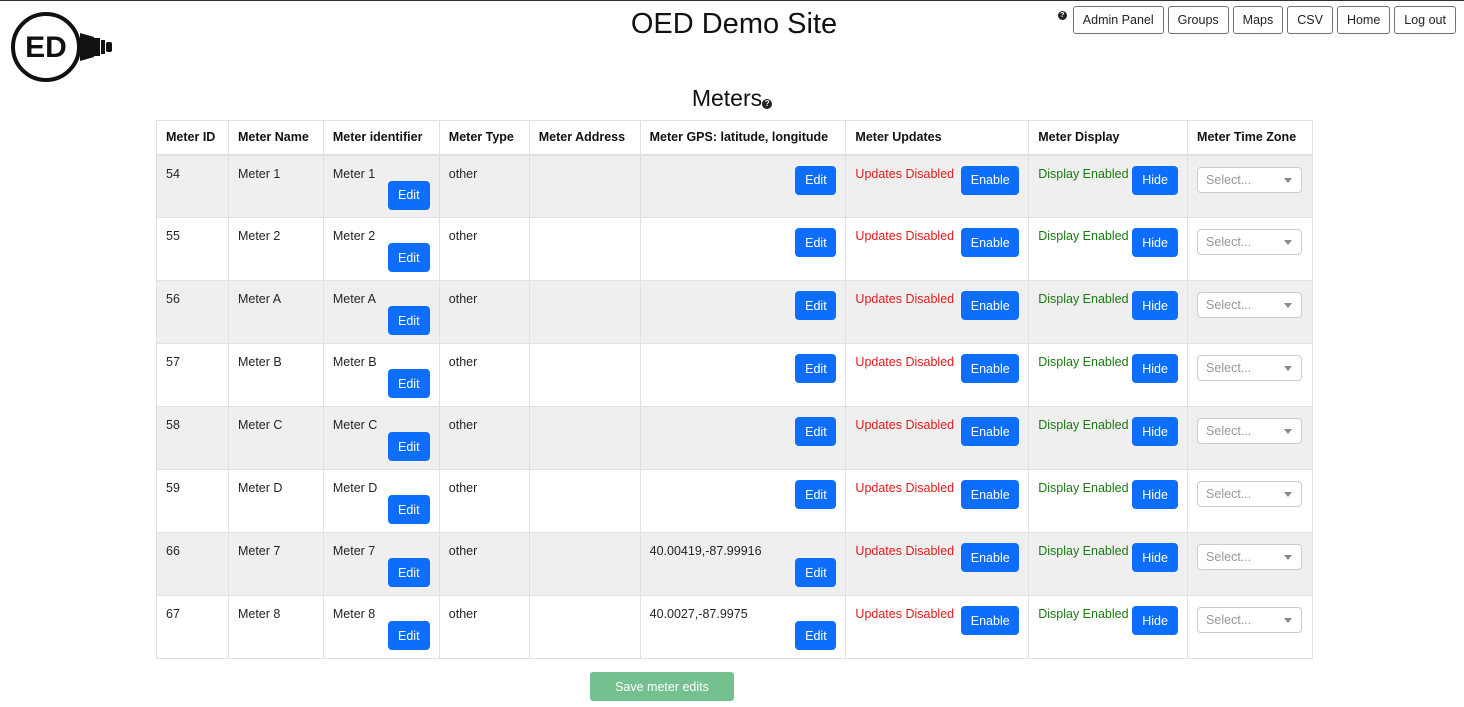  I want to click on admin-panel-button: Admin Panel, so click(1118, 20).